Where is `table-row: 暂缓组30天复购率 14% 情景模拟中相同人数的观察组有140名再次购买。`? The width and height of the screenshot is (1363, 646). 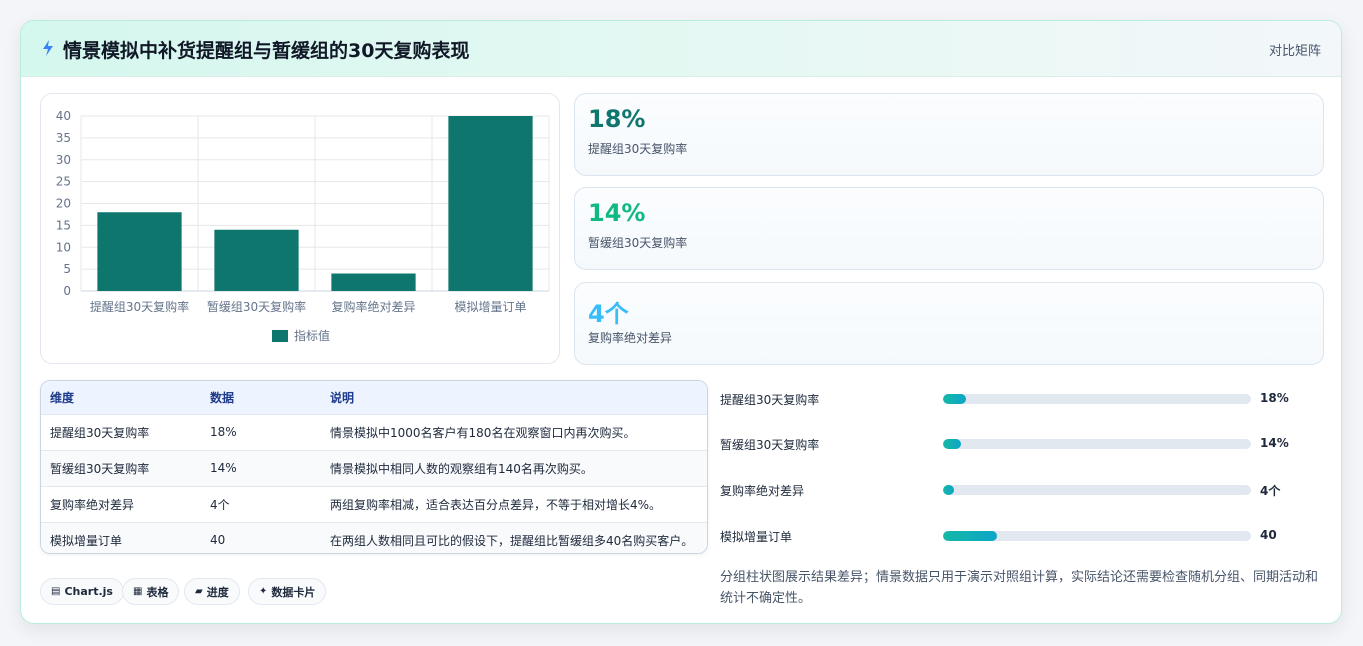
table-row: 暂缓组30天复购率 14% 情景模拟中相同人数的观察组有140名再次购买。 is located at coordinates (374, 467).